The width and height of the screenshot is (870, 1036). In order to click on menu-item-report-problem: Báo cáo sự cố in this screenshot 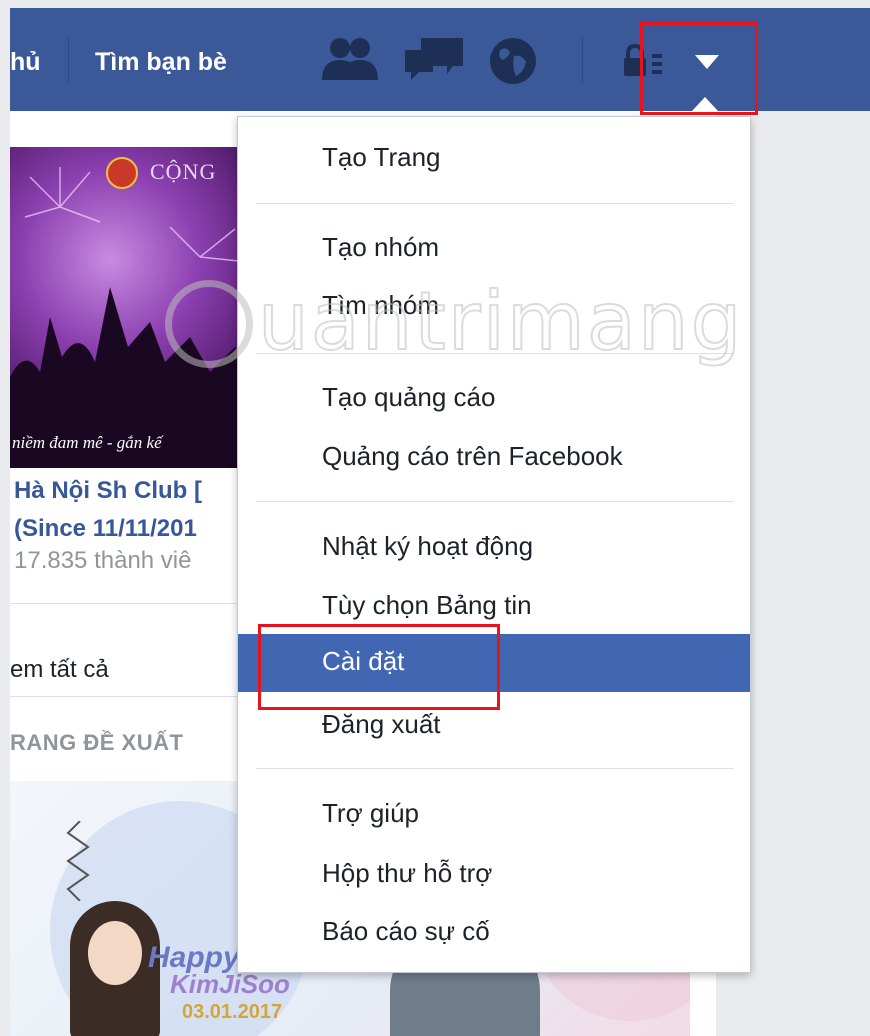, I will do `click(494, 931)`.